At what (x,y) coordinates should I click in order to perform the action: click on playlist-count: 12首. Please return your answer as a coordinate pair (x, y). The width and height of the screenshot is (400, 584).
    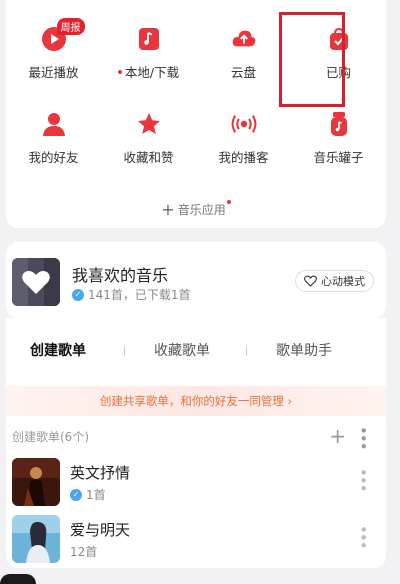
    Looking at the image, I should click on (84, 552).